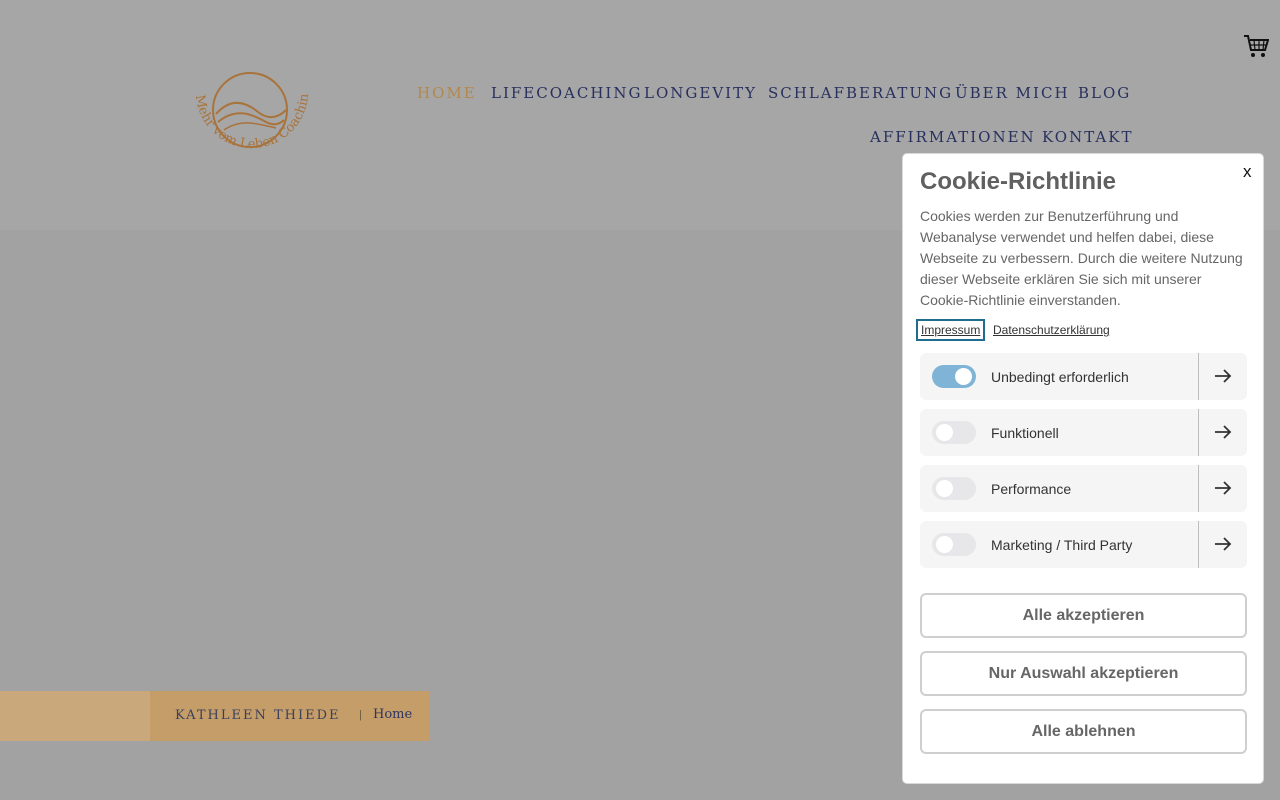  Describe the element at coordinates (1083, 432) in the screenshot. I see `category-row-functional: Funktionell` at that location.